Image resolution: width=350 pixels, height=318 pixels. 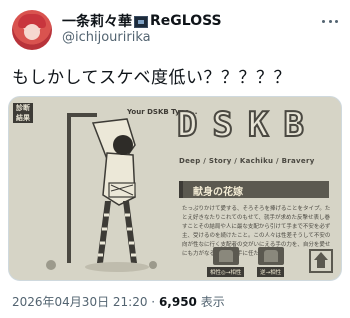 What do you see at coordinates (79, 302) in the screenshot?
I see `timestamp: 2026年04月30日 21:20` at bounding box center [79, 302].